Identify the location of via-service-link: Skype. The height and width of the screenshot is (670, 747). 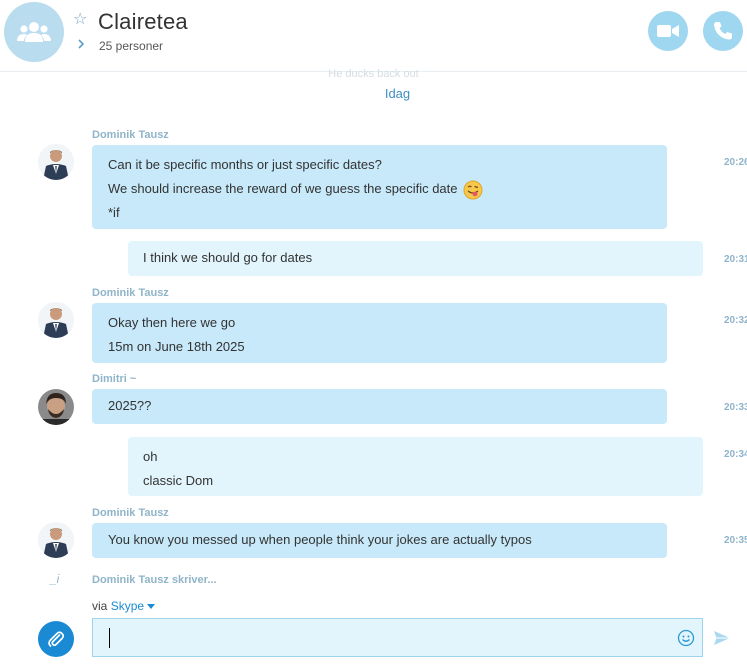
(127, 606).